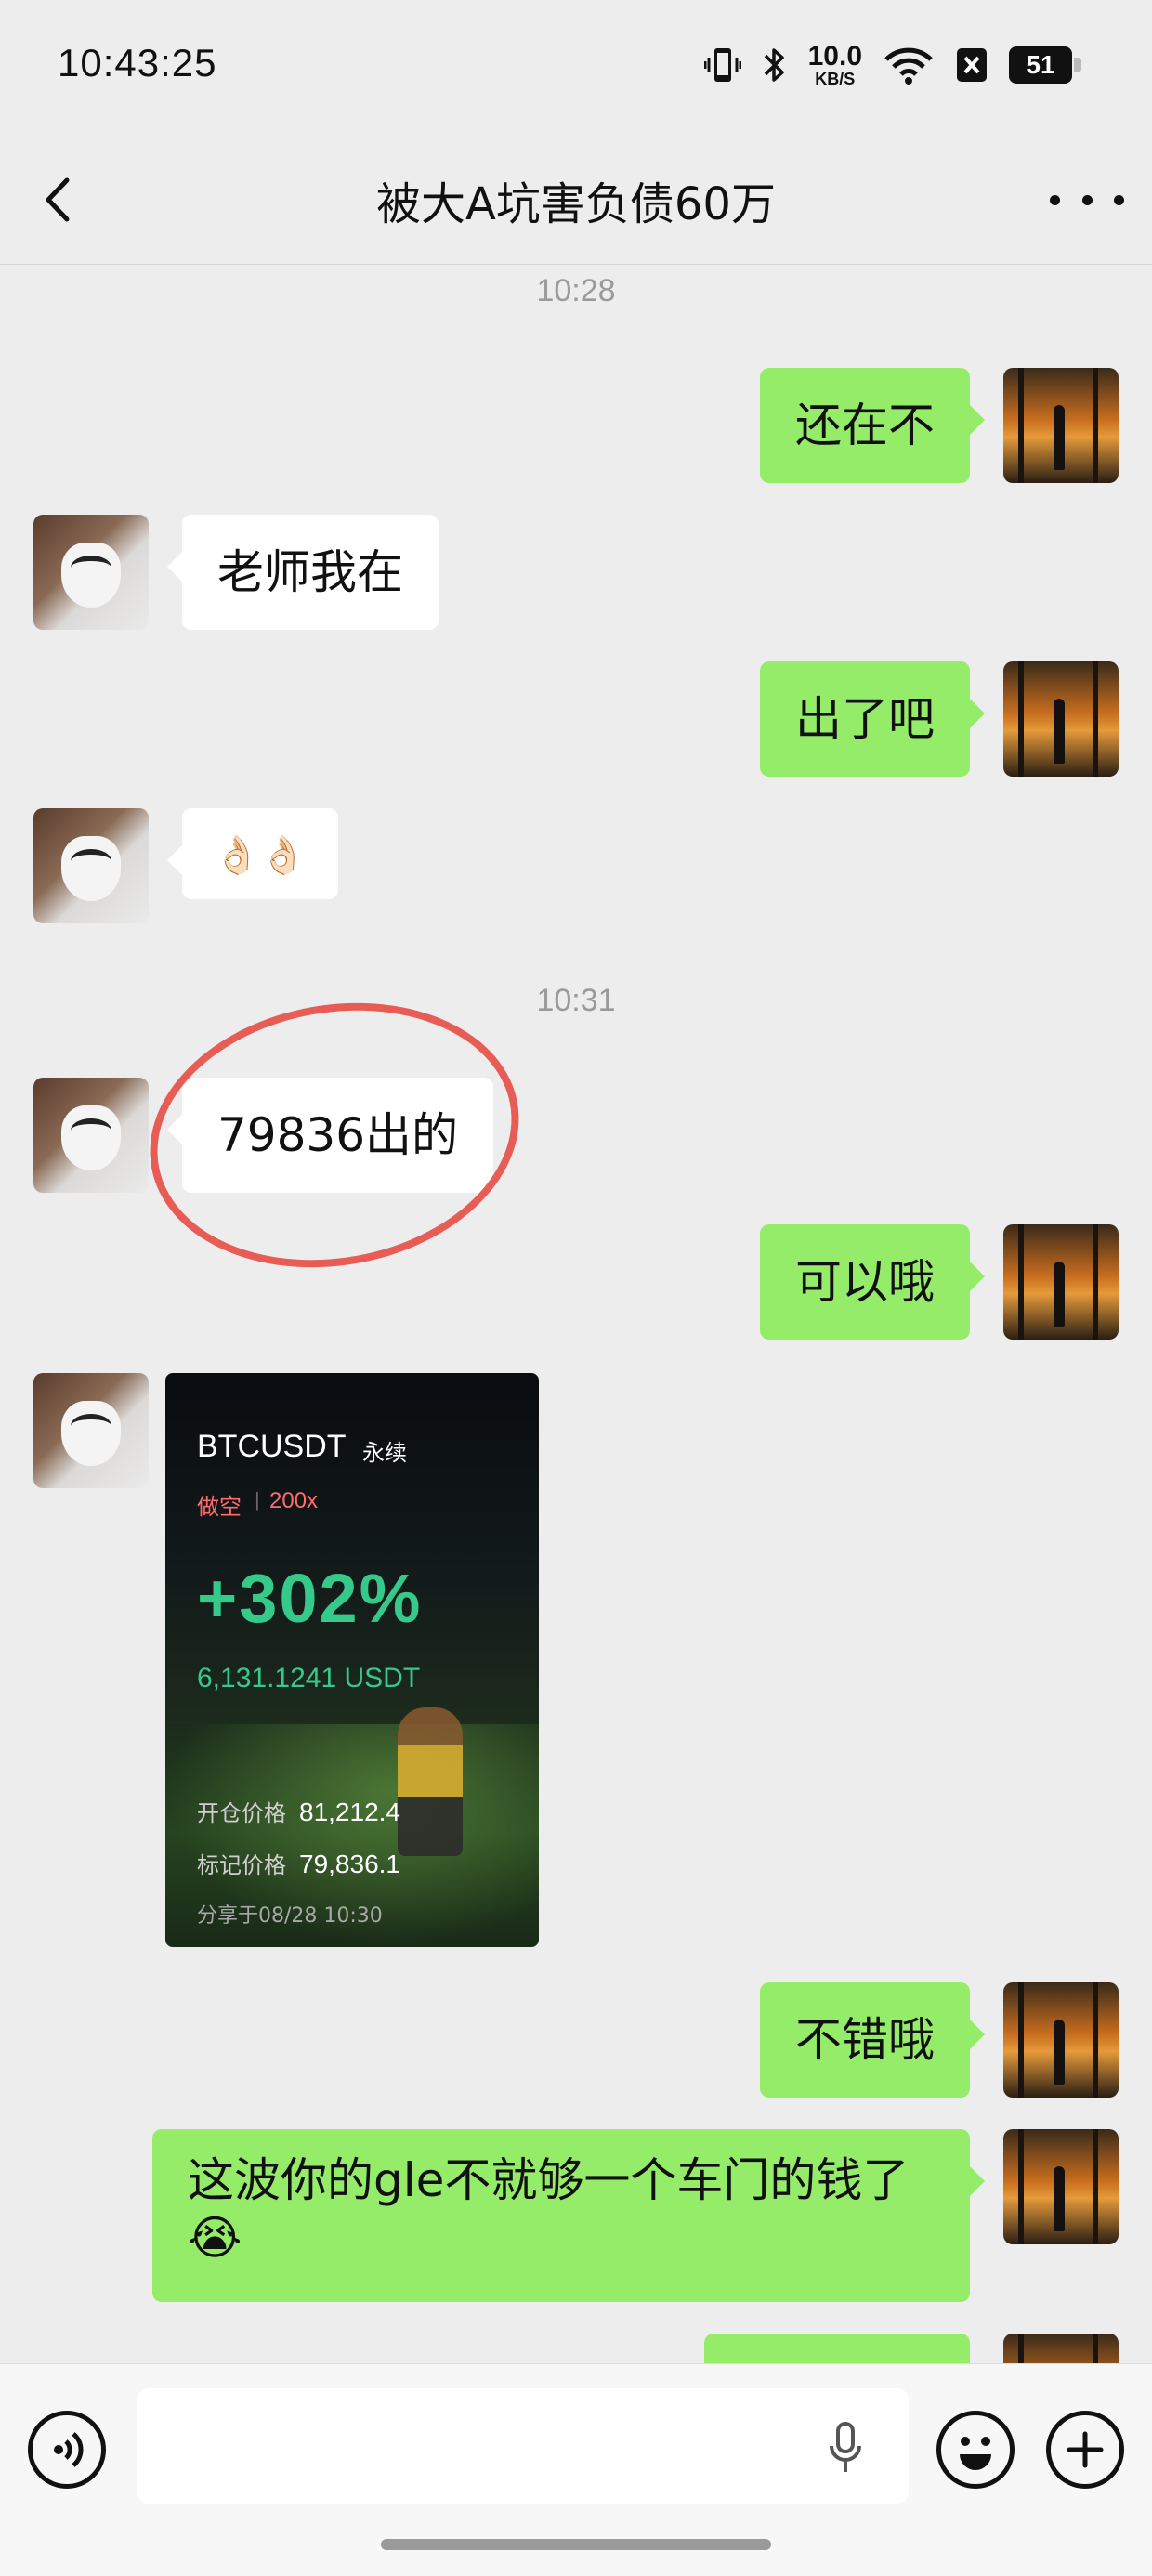 Image resolution: width=1152 pixels, height=2576 pixels. I want to click on voice-icon, so click(67, 2450).